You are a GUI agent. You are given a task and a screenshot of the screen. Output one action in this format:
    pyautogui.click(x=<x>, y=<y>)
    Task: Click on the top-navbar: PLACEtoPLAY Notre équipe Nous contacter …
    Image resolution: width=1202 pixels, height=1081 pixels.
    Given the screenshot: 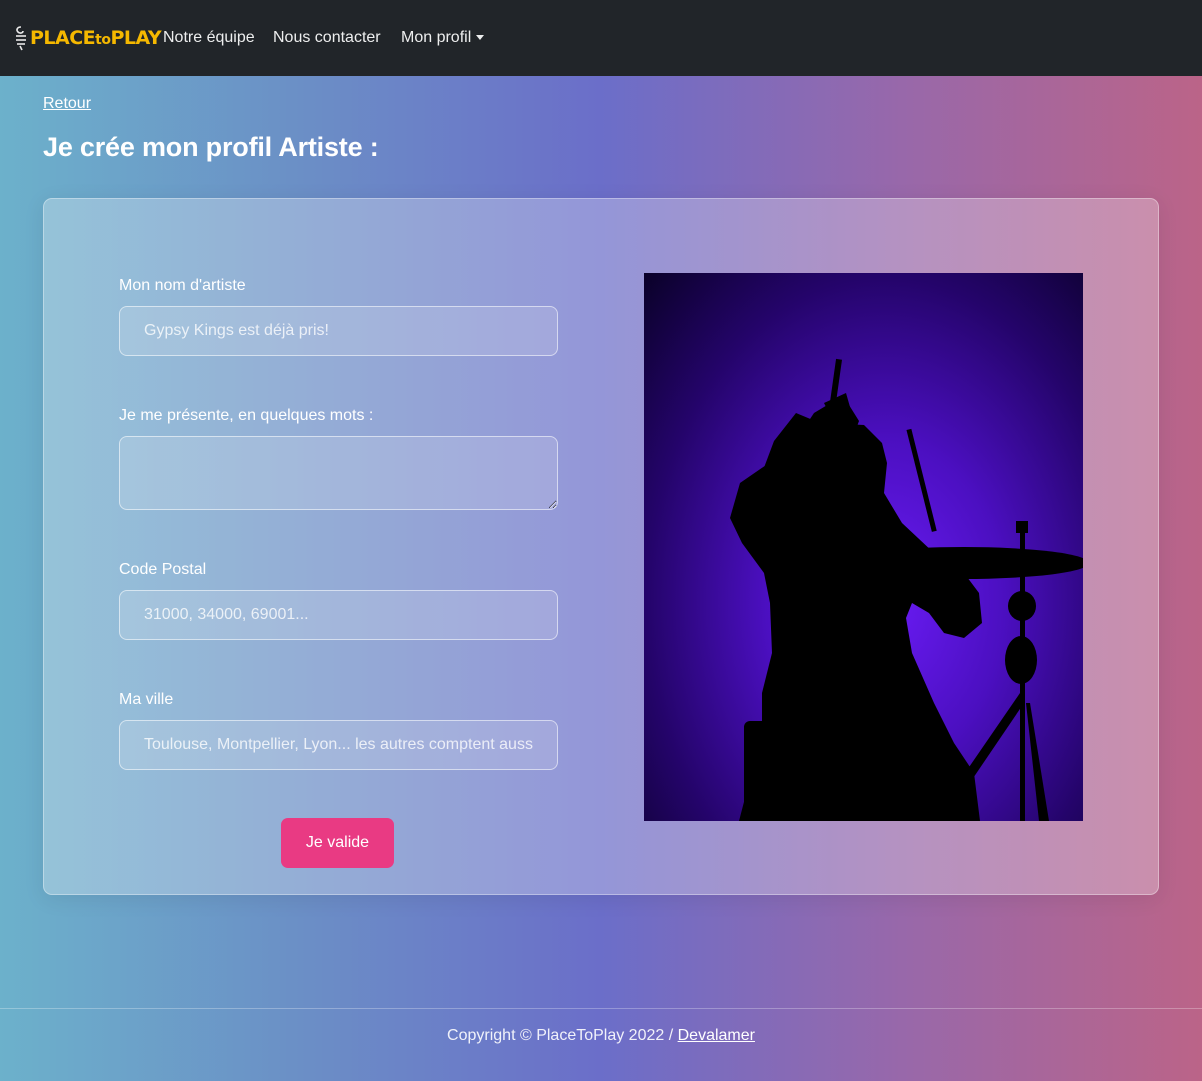 What is the action you would take?
    pyautogui.click(x=601, y=38)
    